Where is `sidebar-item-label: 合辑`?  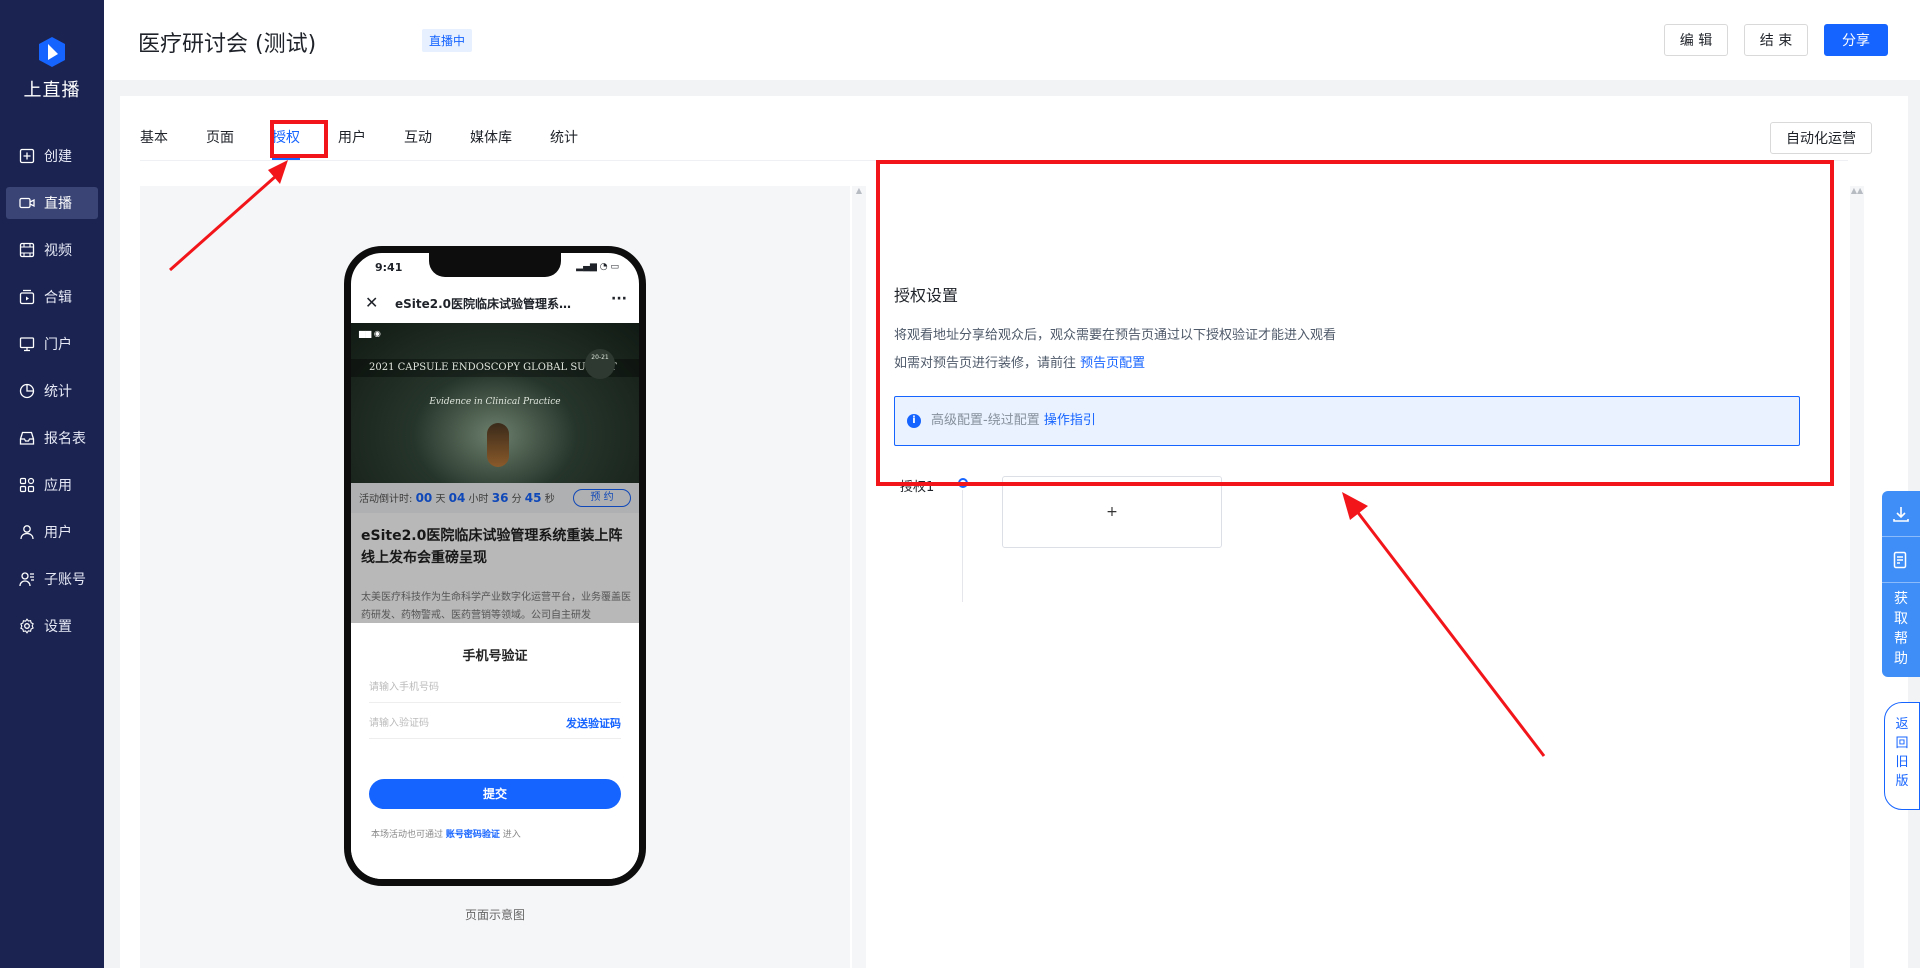 sidebar-item-label: 合辑 is located at coordinates (58, 298).